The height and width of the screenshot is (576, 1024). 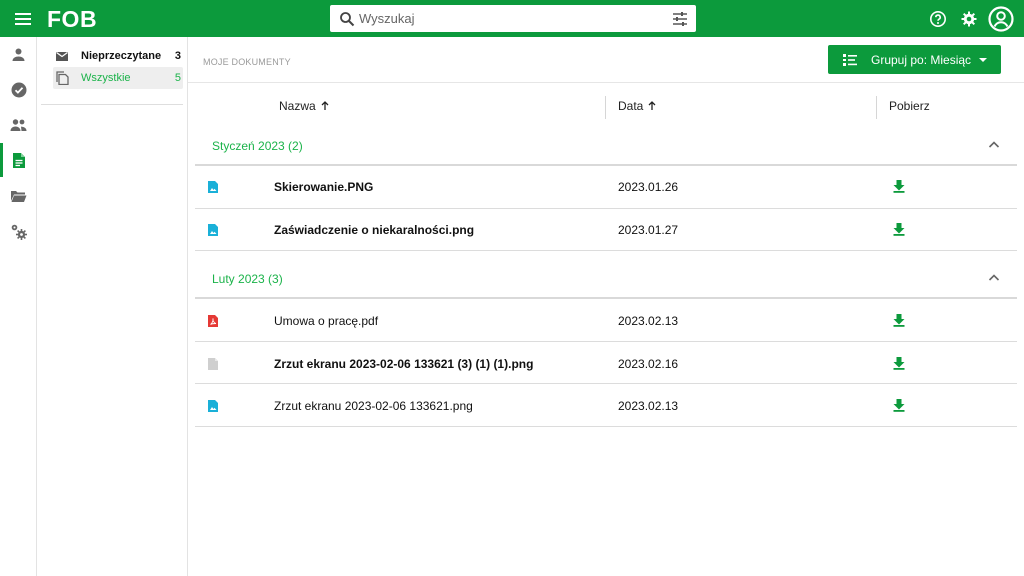 I want to click on nav-people, so click(x=18, y=125).